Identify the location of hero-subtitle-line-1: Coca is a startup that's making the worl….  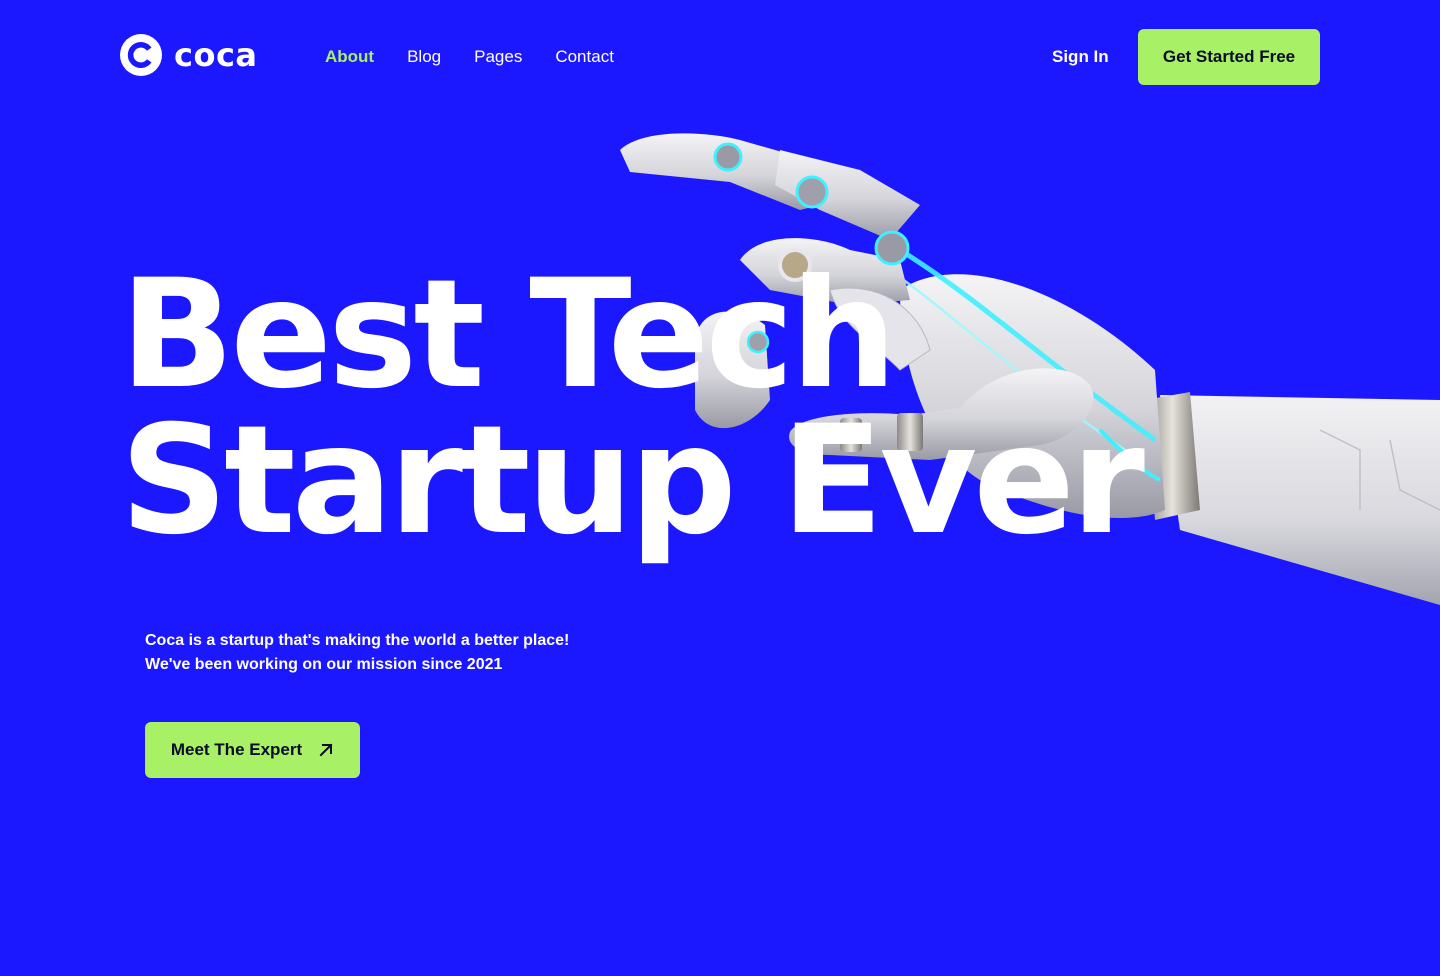
(357, 640).